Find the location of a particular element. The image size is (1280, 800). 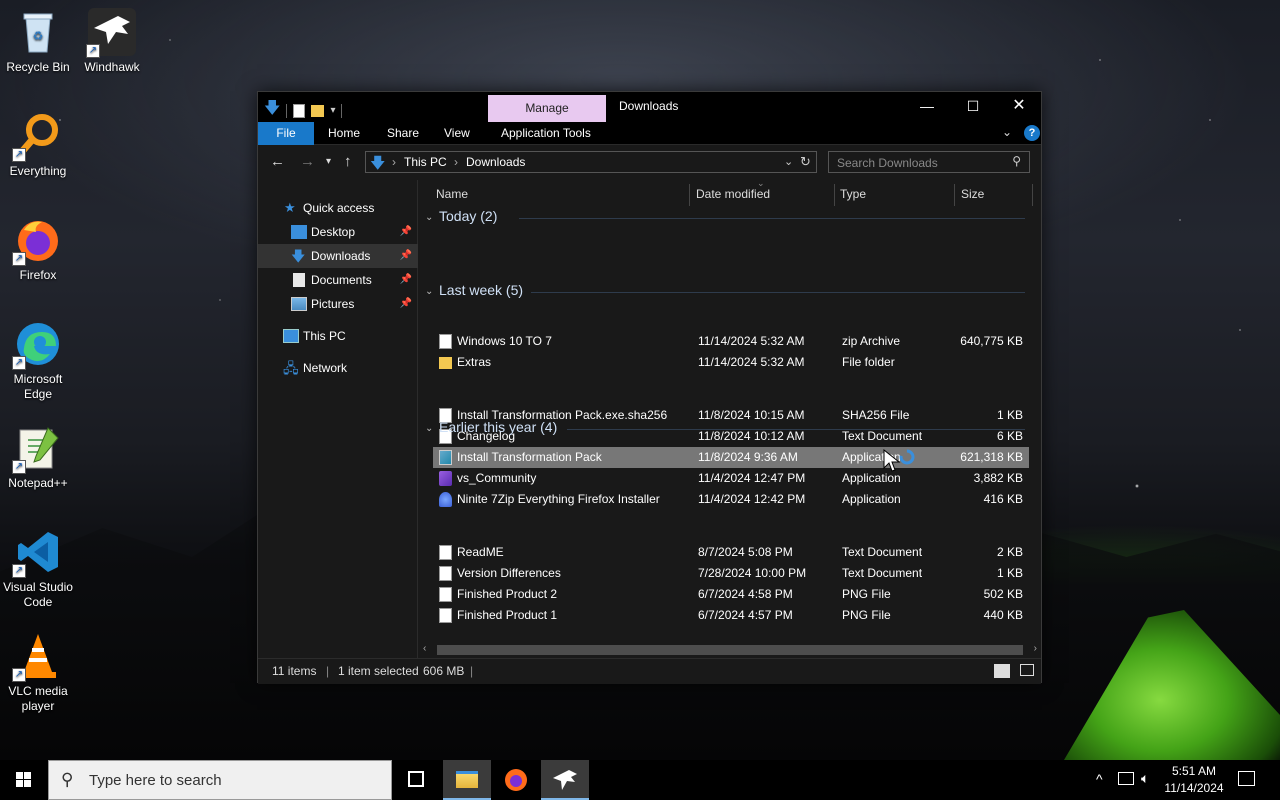

column-header-name: Name is located at coordinates (452, 194).